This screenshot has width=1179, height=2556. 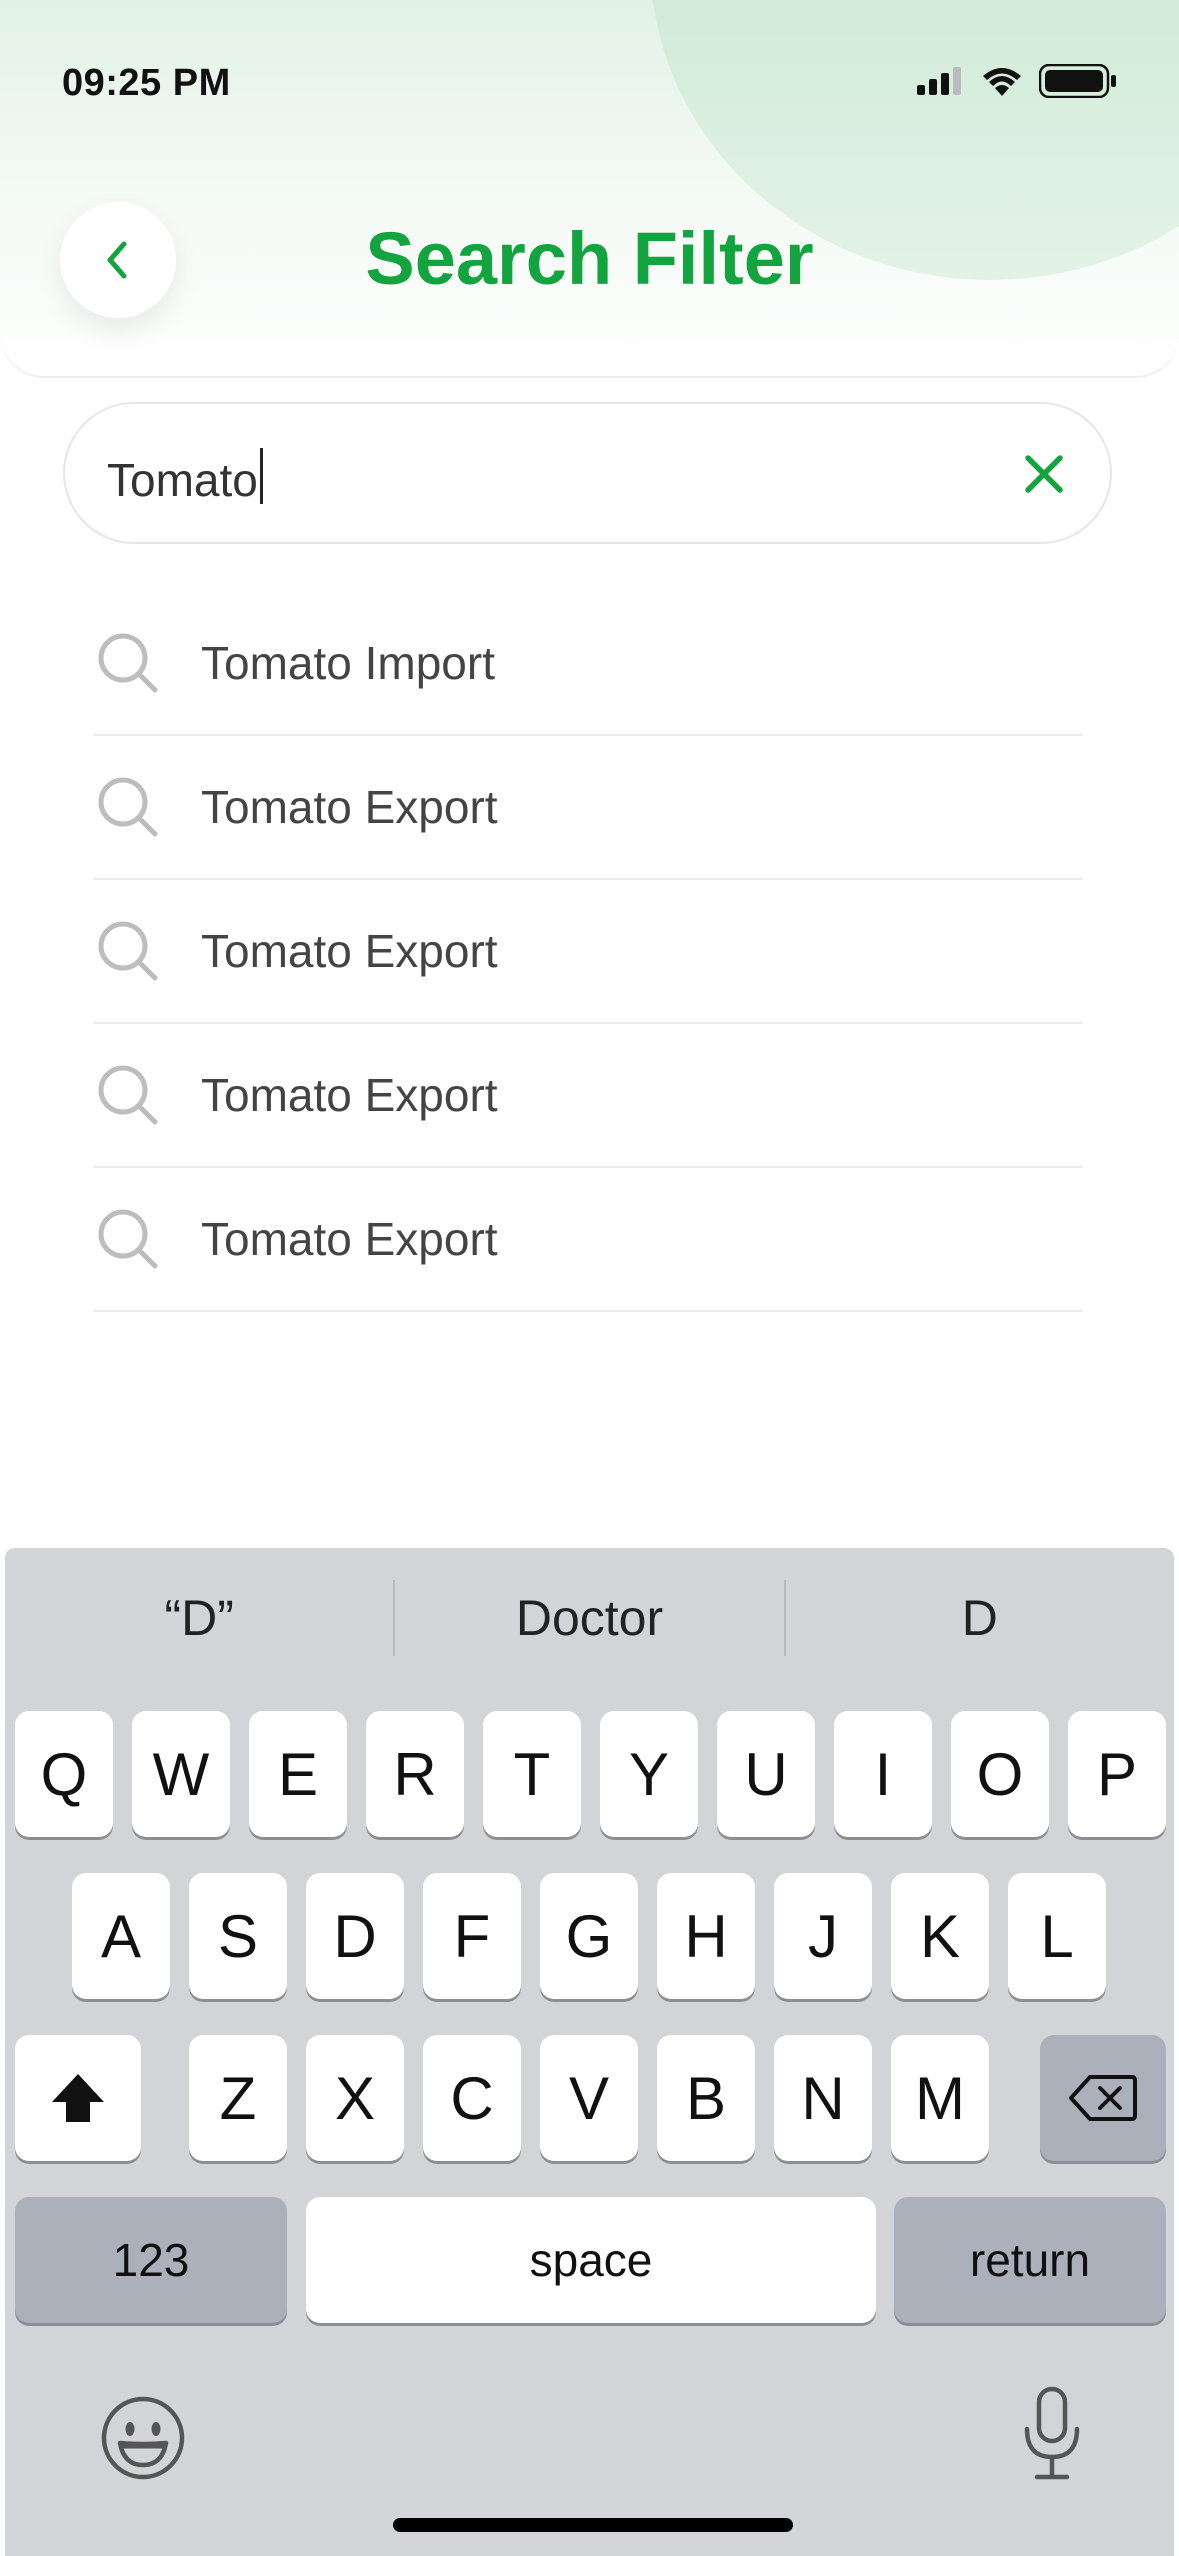 What do you see at coordinates (649, 1774) in the screenshot?
I see `key-y: Y` at bounding box center [649, 1774].